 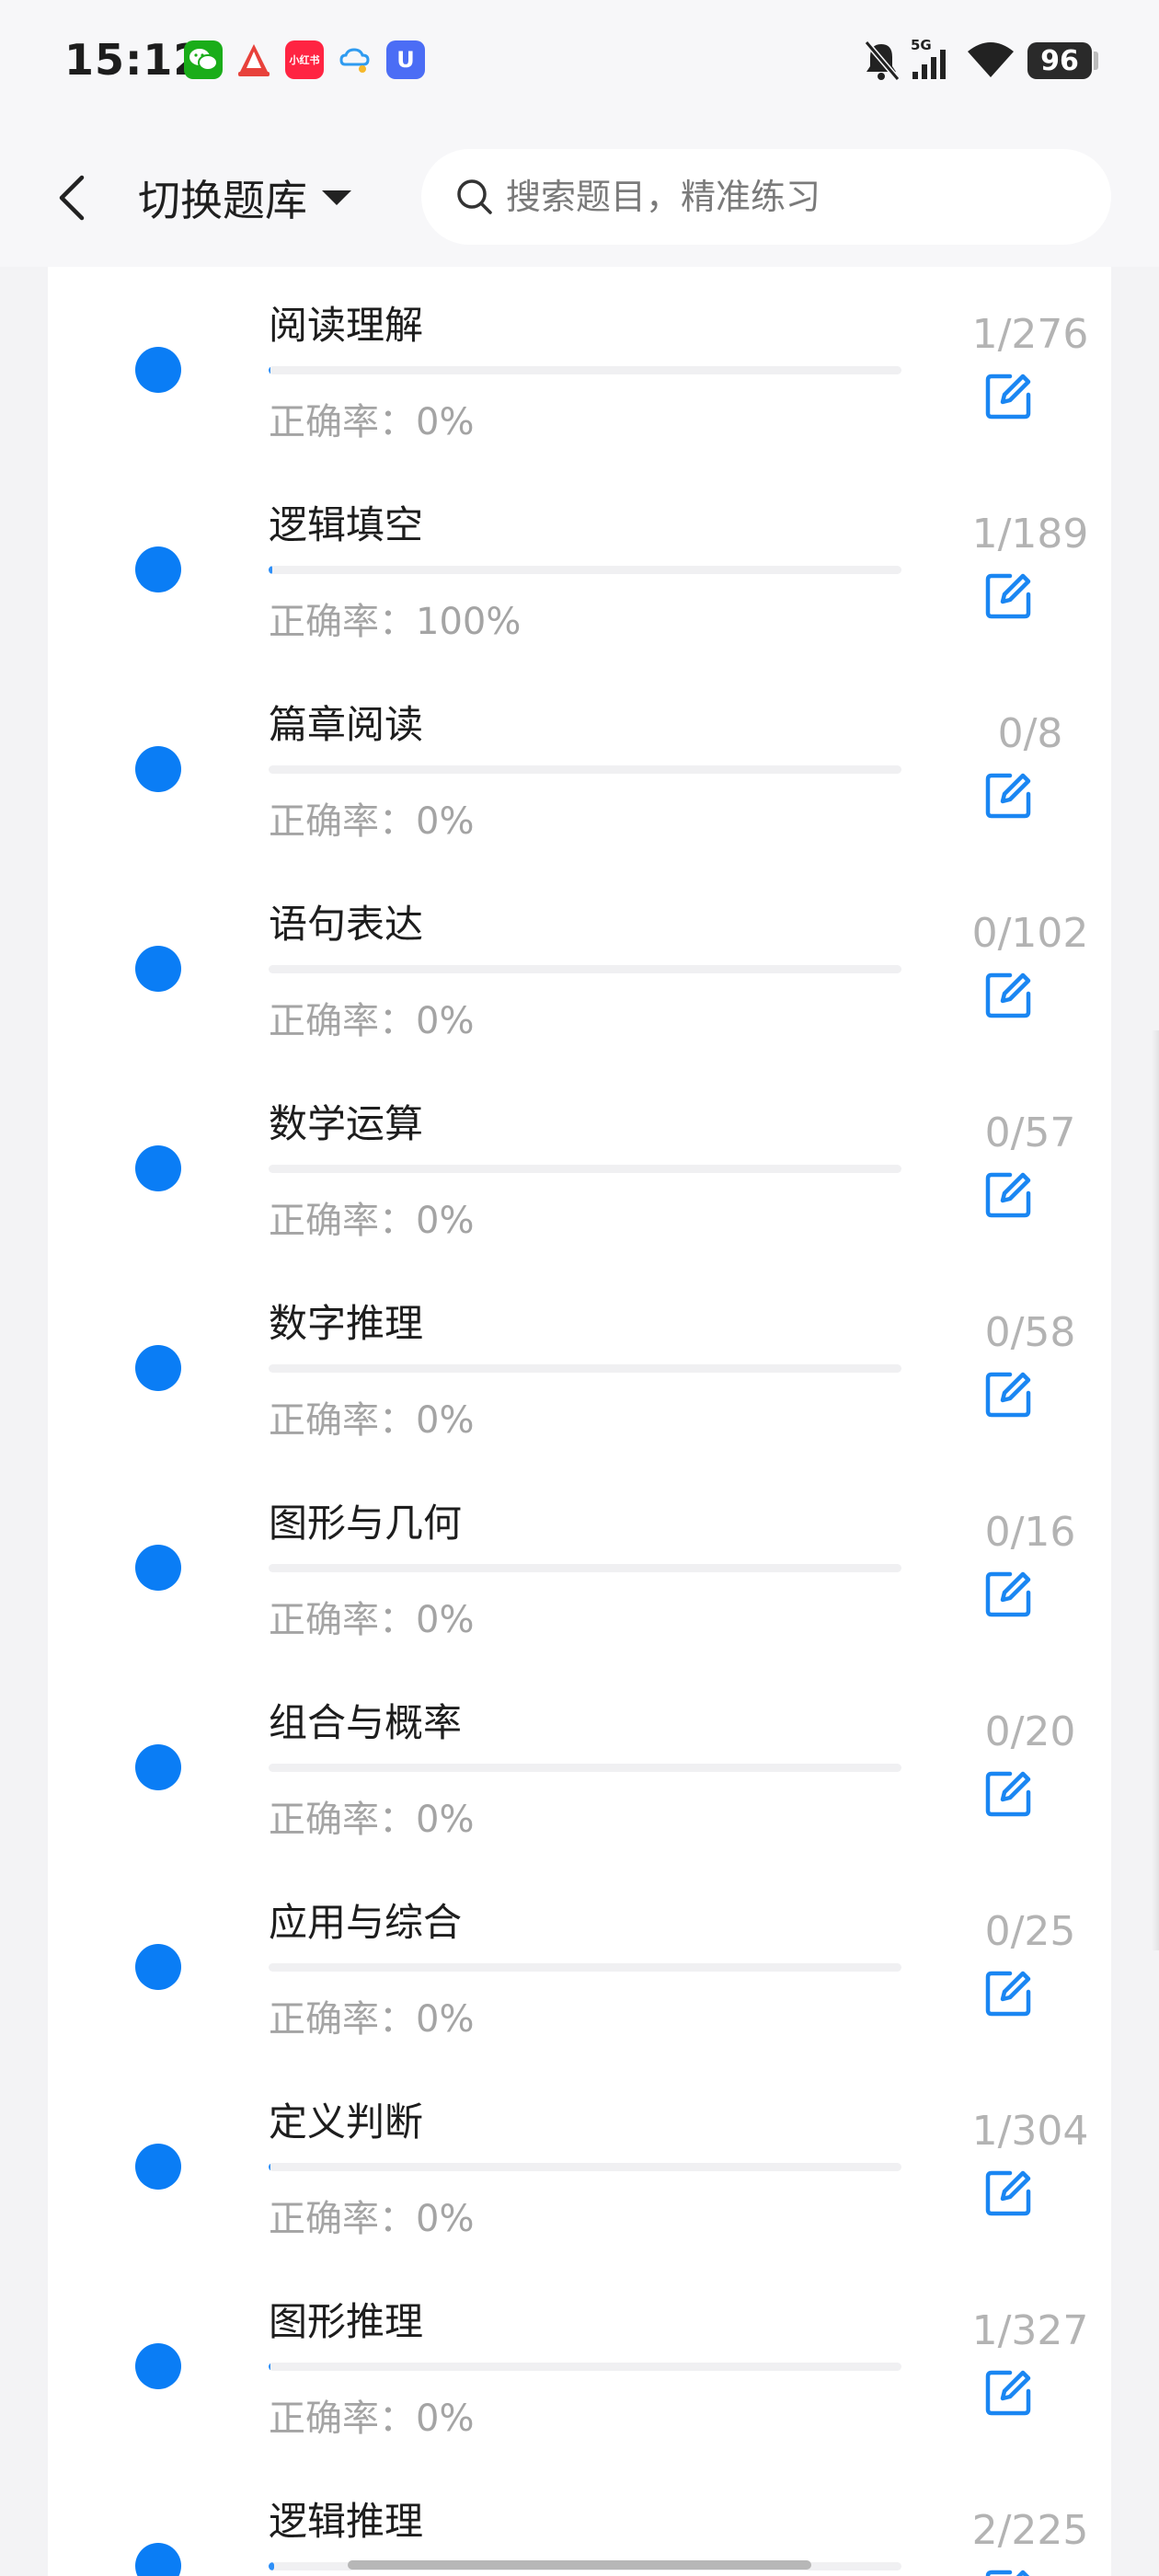 What do you see at coordinates (1030, 1332) in the screenshot?
I see `progress-count: 0/58` at bounding box center [1030, 1332].